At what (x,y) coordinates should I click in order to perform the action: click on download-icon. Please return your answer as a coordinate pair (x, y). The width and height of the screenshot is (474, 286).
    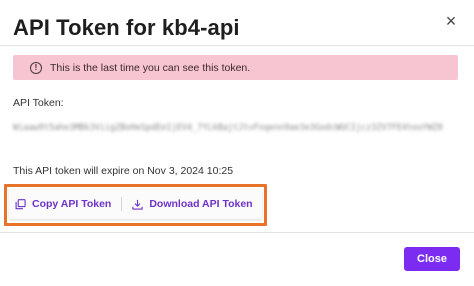
    Looking at the image, I should click on (137, 204).